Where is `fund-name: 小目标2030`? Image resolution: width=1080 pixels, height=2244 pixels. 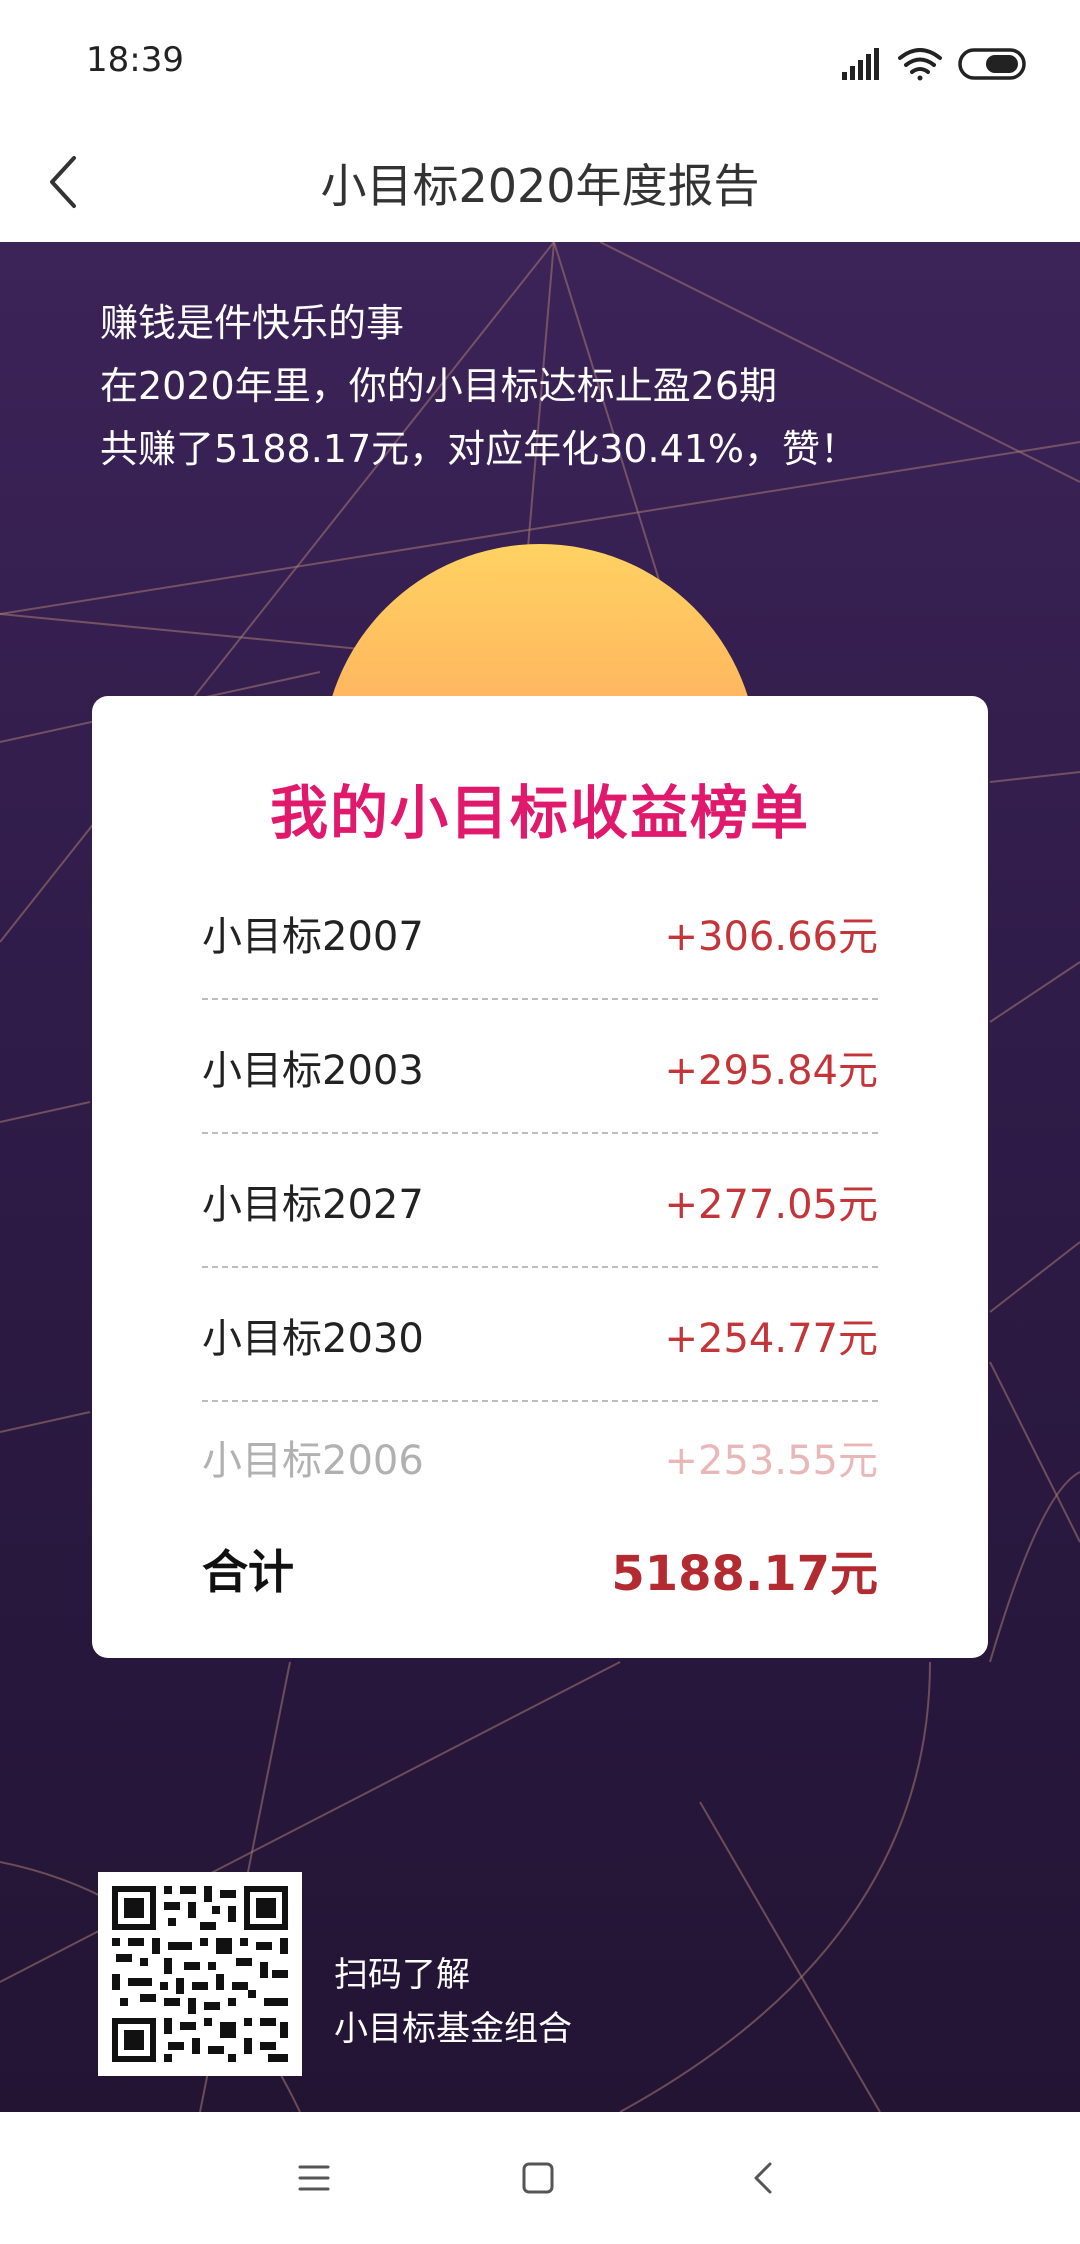 fund-name: 小目标2030 is located at coordinates (313, 1339).